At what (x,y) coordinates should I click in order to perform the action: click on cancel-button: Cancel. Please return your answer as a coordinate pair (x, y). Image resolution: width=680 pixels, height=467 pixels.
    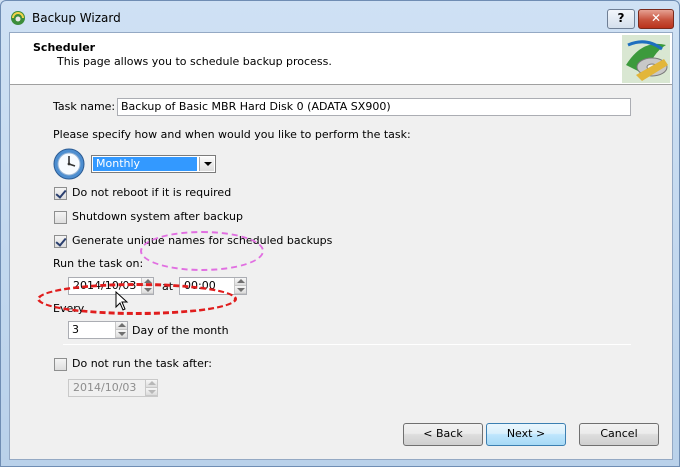
    Looking at the image, I should click on (619, 434).